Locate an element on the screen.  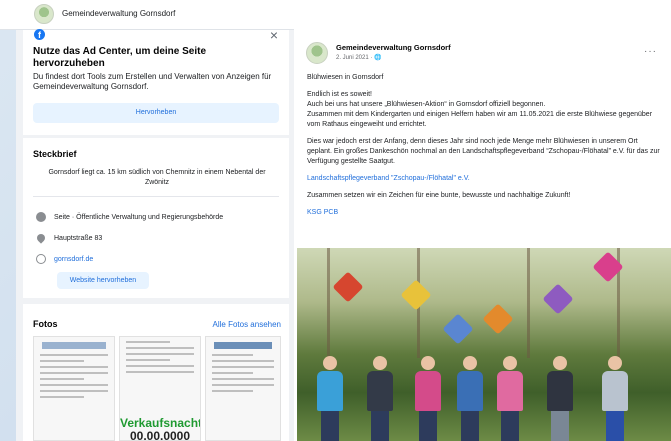
page-name: Gemeindeverwaltung Gornsdorf is located at coordinates (118, 13).